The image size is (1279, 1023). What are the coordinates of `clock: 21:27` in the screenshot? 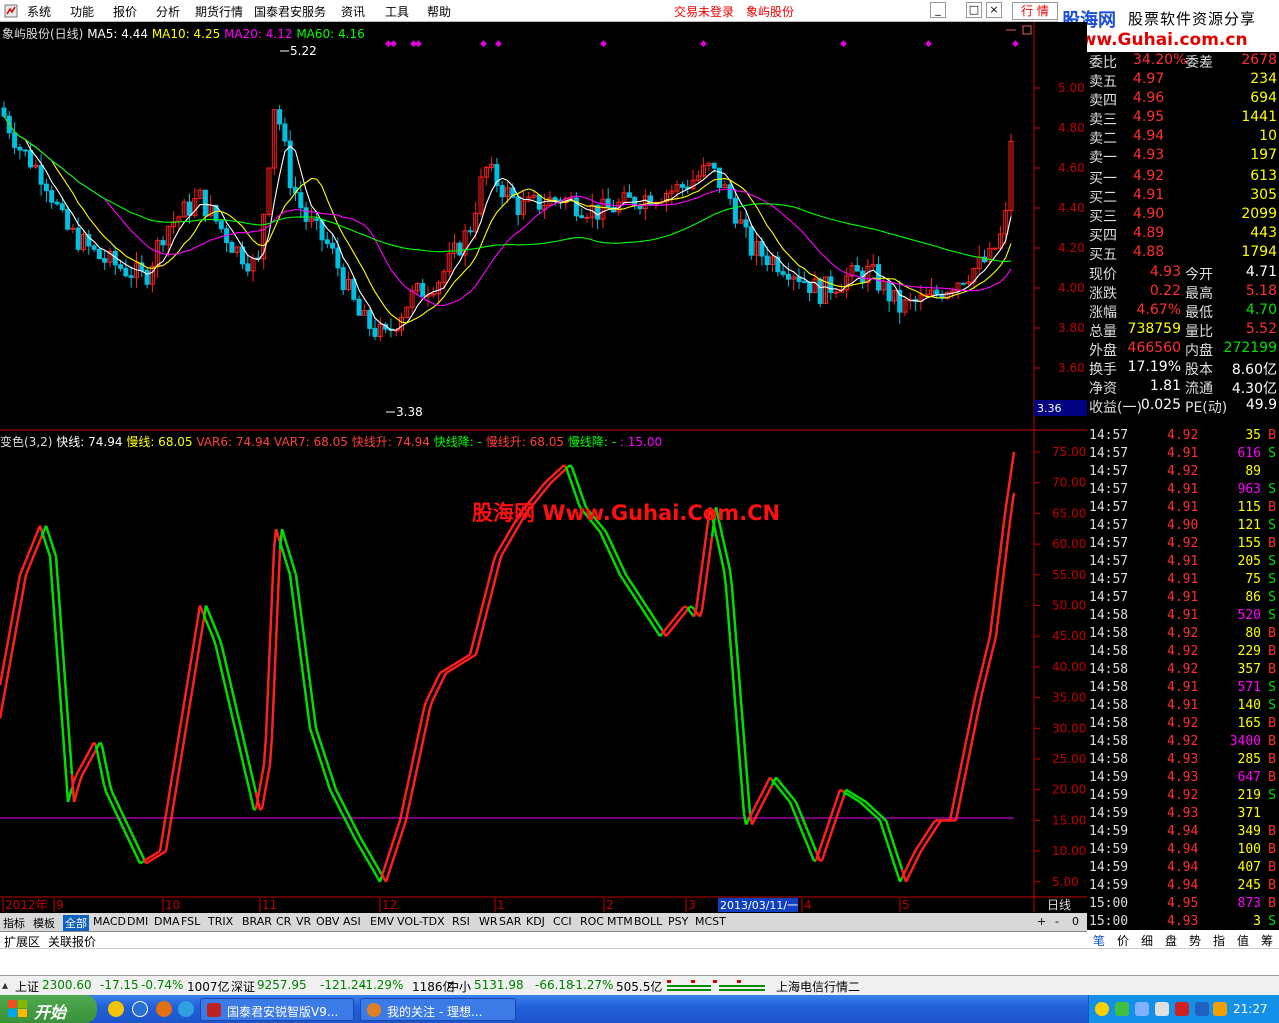 It's located at (1250, 1009).